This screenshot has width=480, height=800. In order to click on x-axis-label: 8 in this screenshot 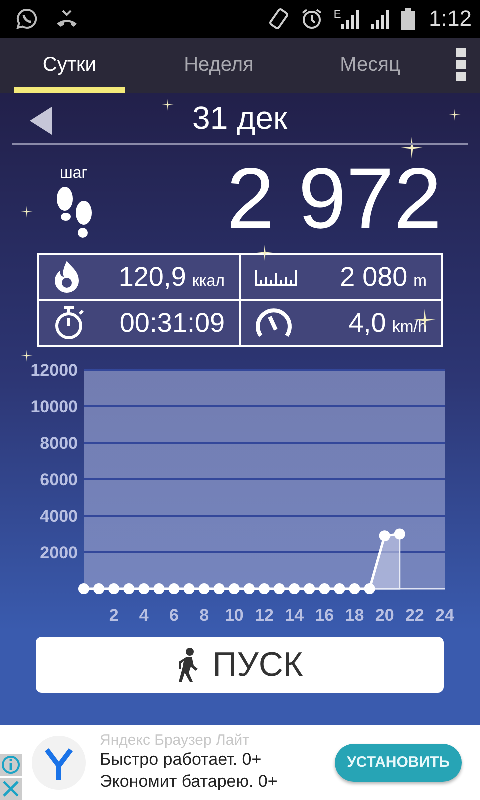, I will do `click(205, 613)`.